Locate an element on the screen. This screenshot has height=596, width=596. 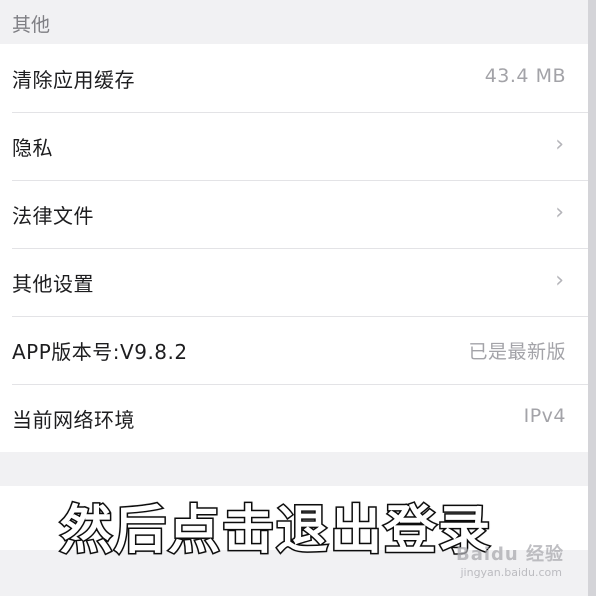
frame-edge is located at coordinates (592, 298).